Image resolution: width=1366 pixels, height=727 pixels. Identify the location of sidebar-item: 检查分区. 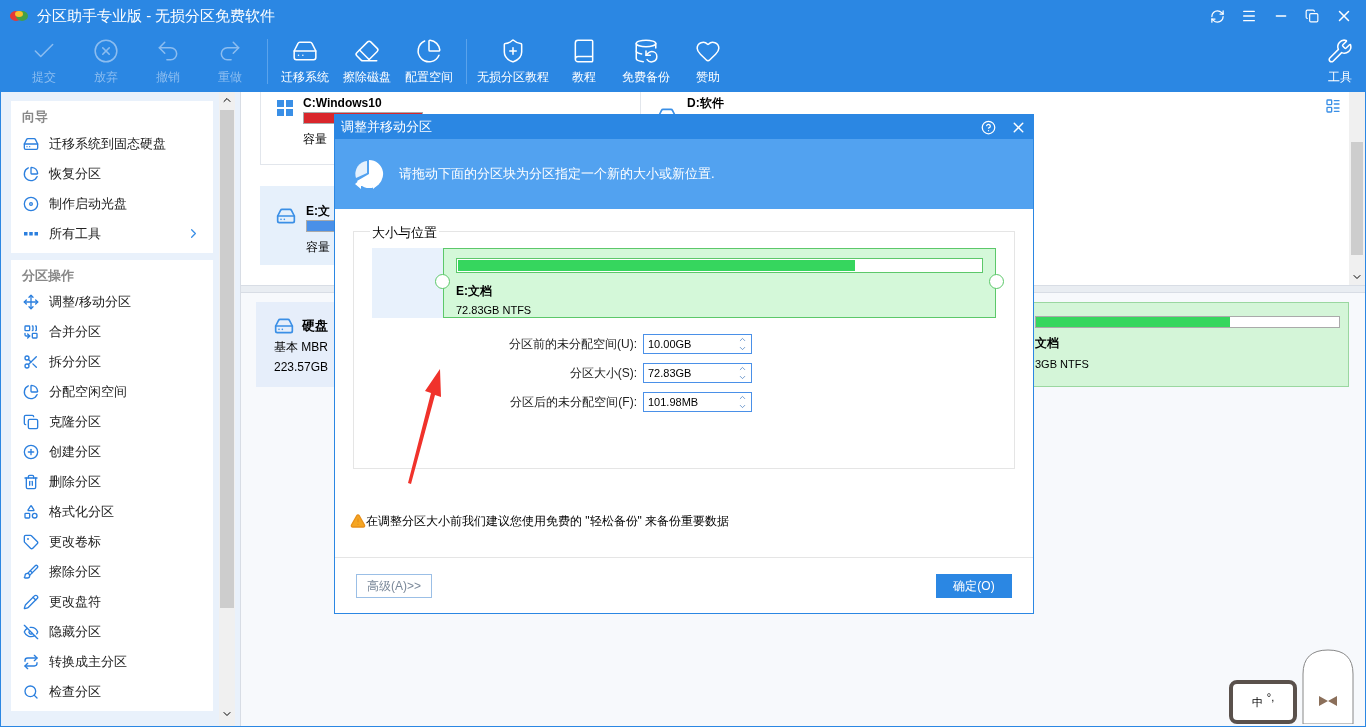
(112, 692).